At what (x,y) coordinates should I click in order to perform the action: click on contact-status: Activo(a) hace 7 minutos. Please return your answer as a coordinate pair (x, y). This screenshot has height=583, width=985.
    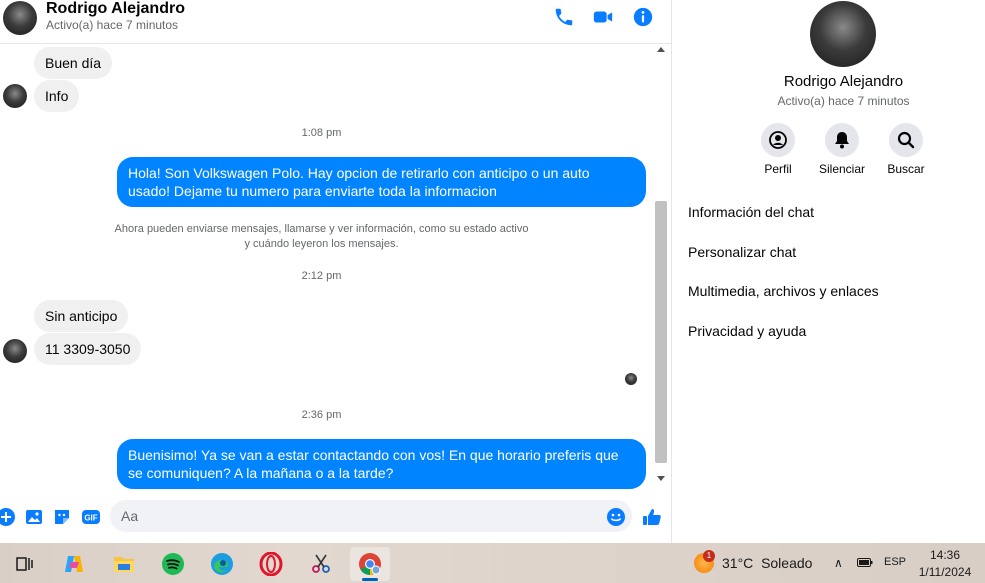
    Looking at the image, I should click on (112, 25).